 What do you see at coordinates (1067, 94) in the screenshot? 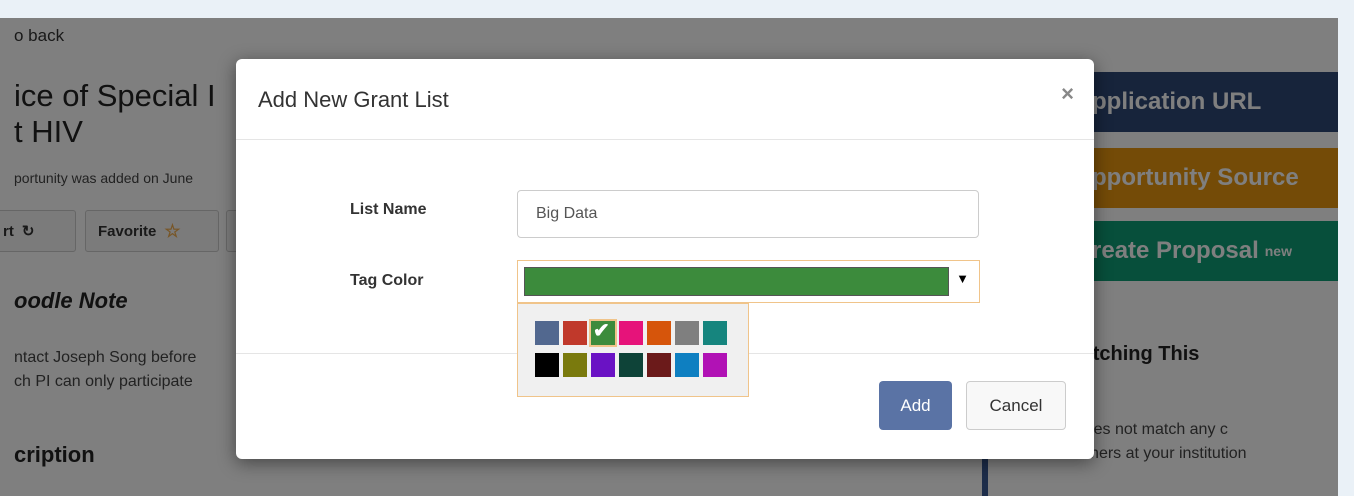
I see `close-icon: ×` at bounding box center [1067, 94].